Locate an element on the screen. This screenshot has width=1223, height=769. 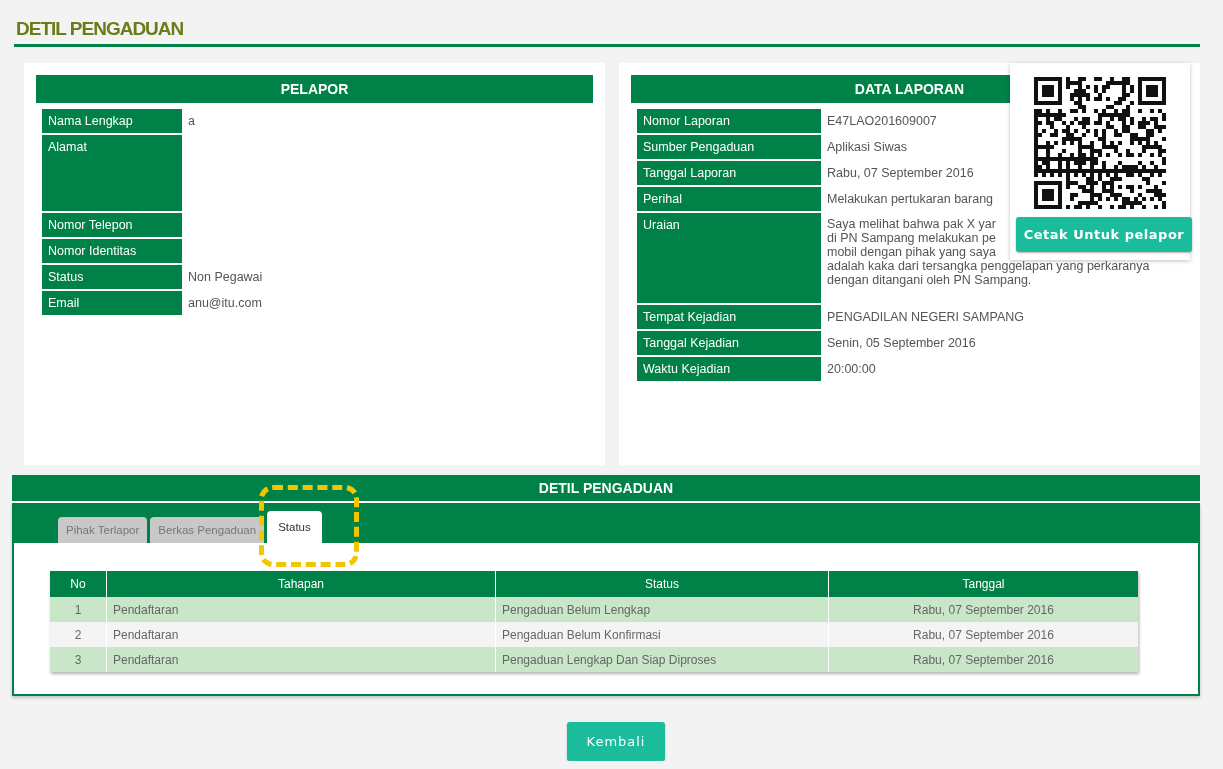
field-label: Perihal is located at coordinates (729, 199).